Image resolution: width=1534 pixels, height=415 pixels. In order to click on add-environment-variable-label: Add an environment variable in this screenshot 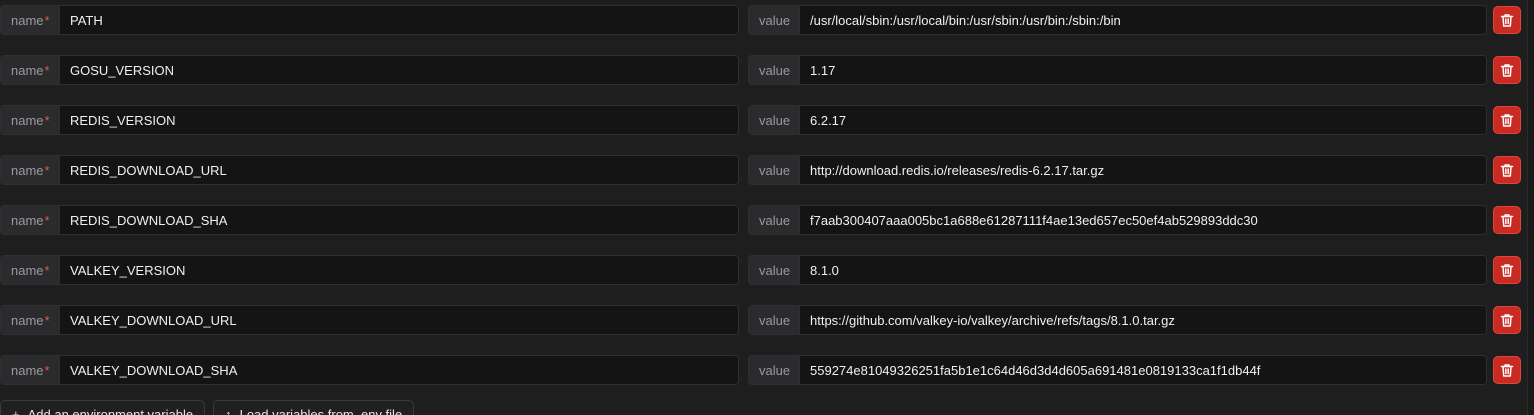, I will do `click(110, 411)`.